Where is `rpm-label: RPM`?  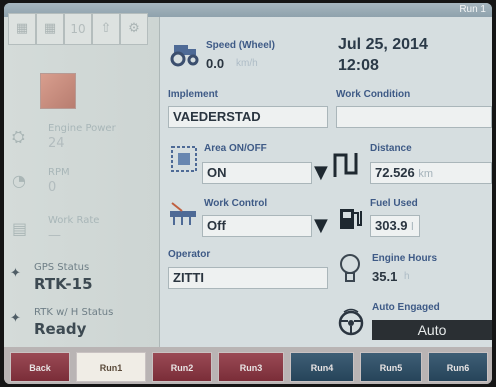 rpm-label: RPM is located at coordinates (59, 172).